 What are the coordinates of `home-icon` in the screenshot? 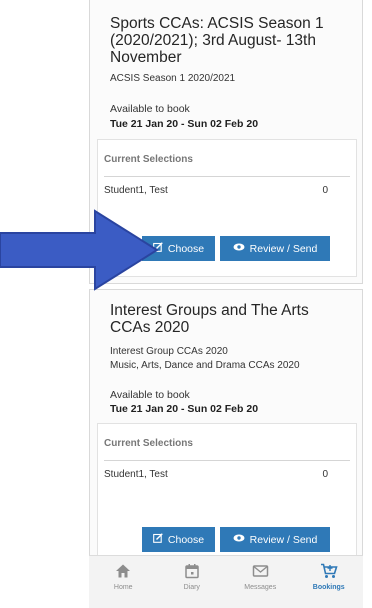 It's located at (123, 571).